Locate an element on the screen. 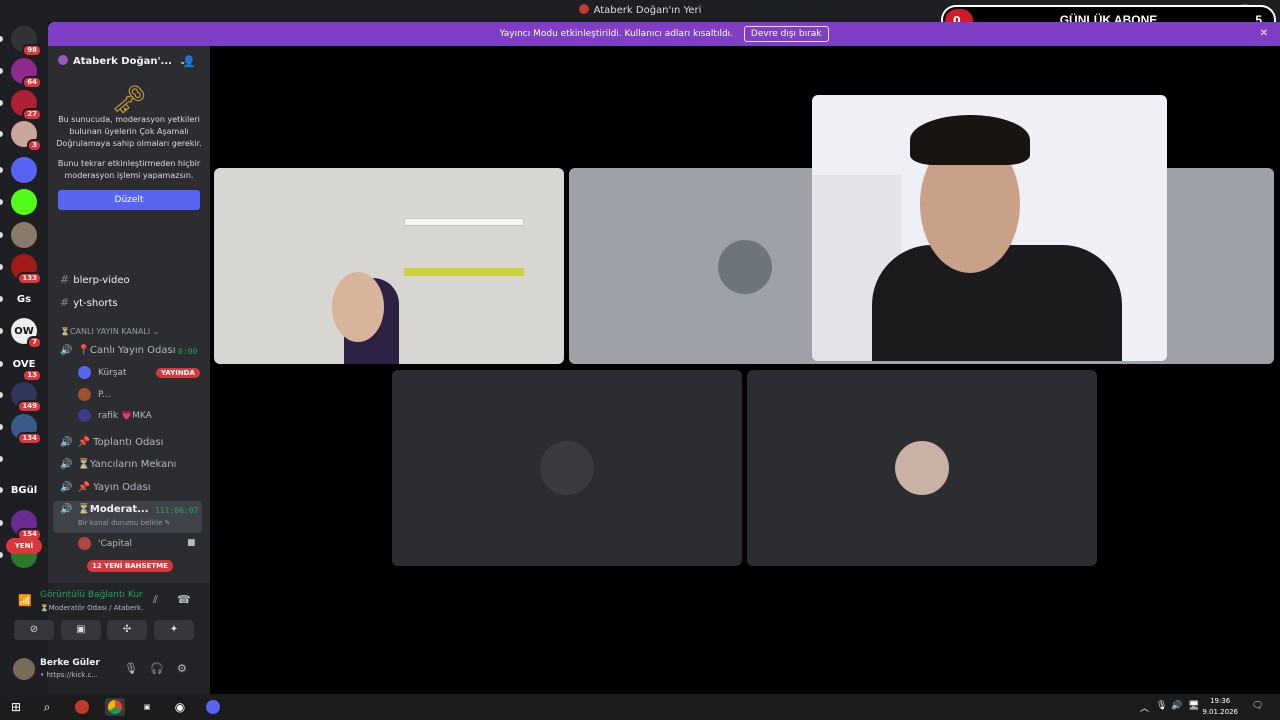  server-red-icon: 133 is located at coordinates (26, 269).